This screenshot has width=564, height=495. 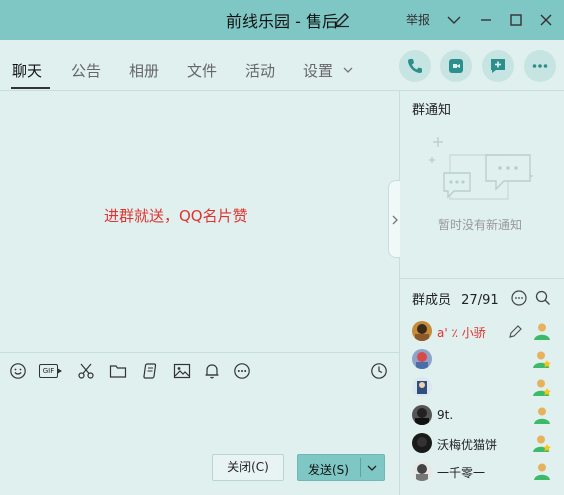 I want to click on report-button: 举报, so click(x=418, y=19).